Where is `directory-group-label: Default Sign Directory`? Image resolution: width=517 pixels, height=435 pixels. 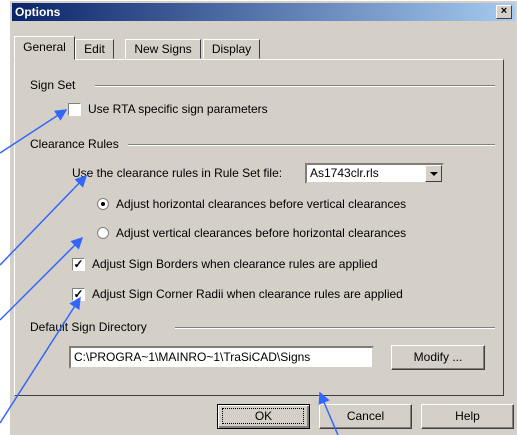
directory-group-label: Default Sign Directory is located at coordinates (88, 327).